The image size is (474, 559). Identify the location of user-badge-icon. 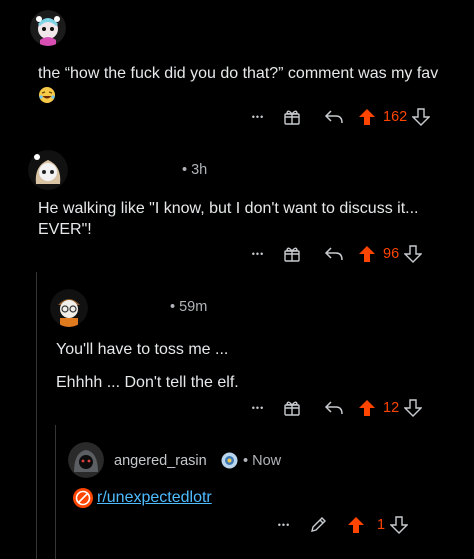
(229, 460).